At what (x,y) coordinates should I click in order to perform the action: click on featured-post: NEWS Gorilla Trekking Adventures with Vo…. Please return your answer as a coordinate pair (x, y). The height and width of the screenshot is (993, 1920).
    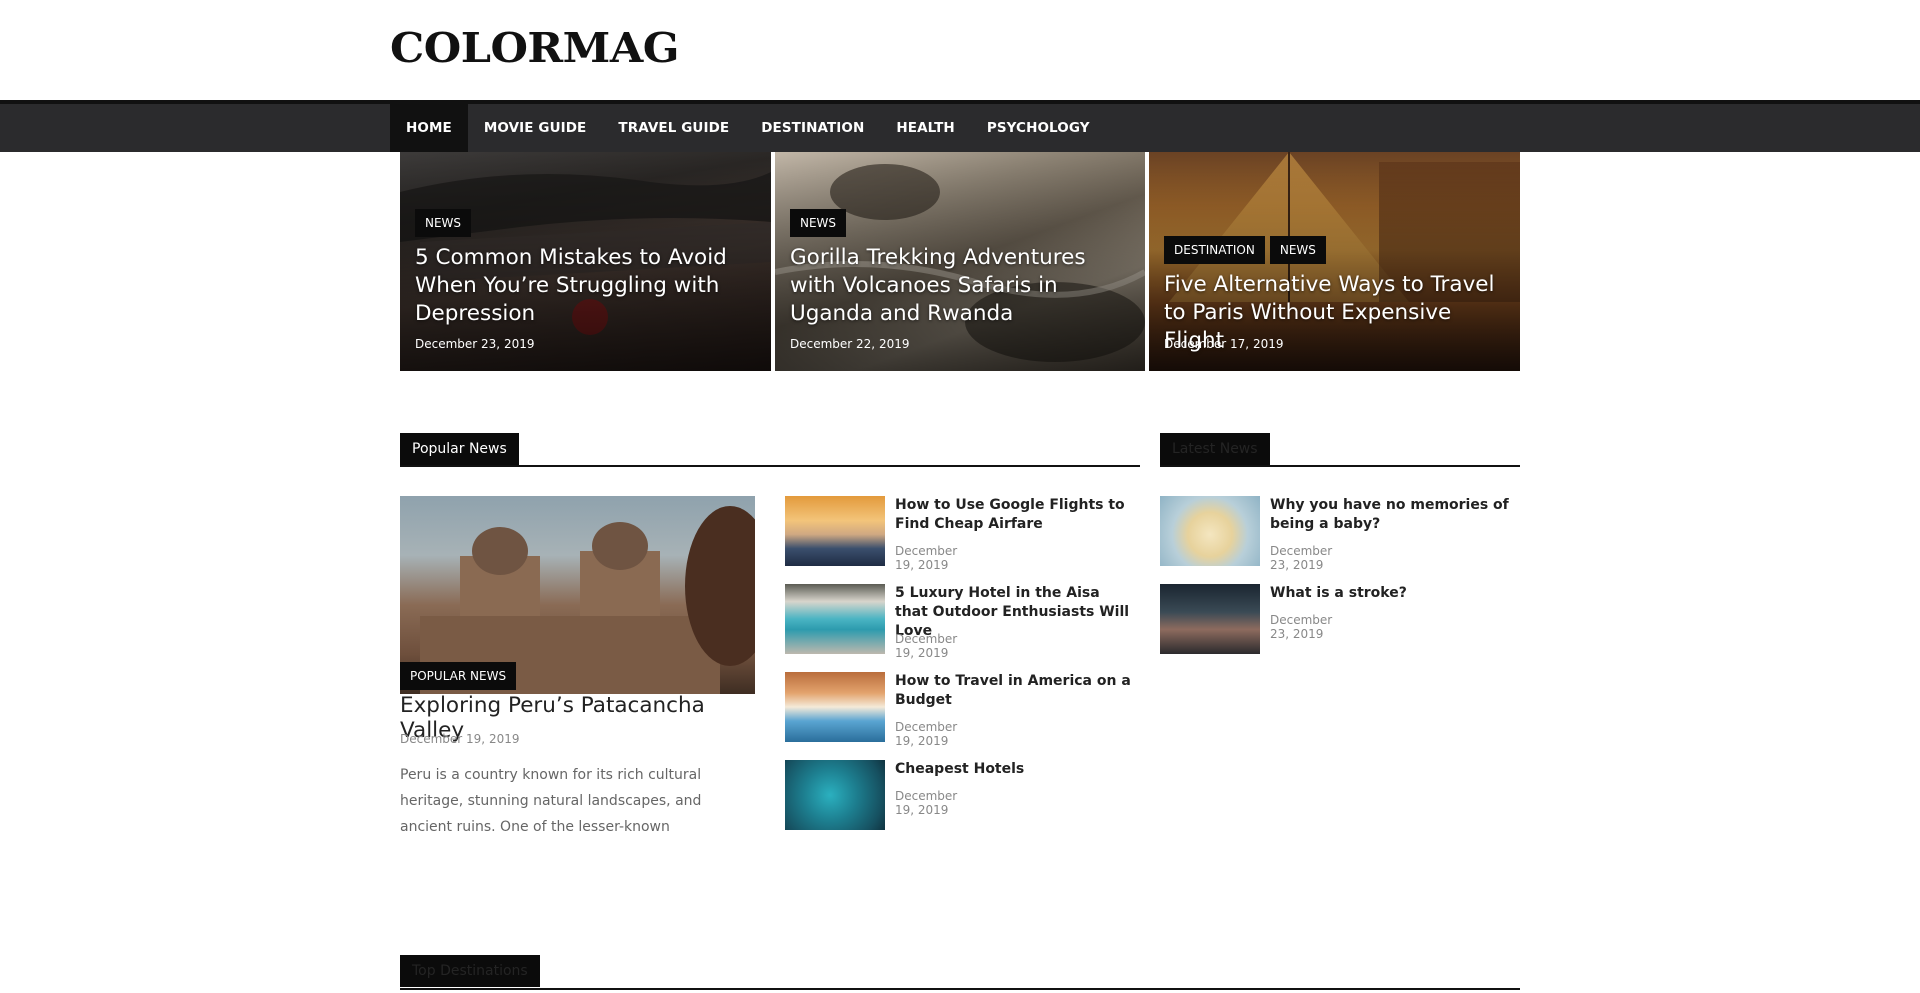
    Looking at the image, I should click on (960, 261).